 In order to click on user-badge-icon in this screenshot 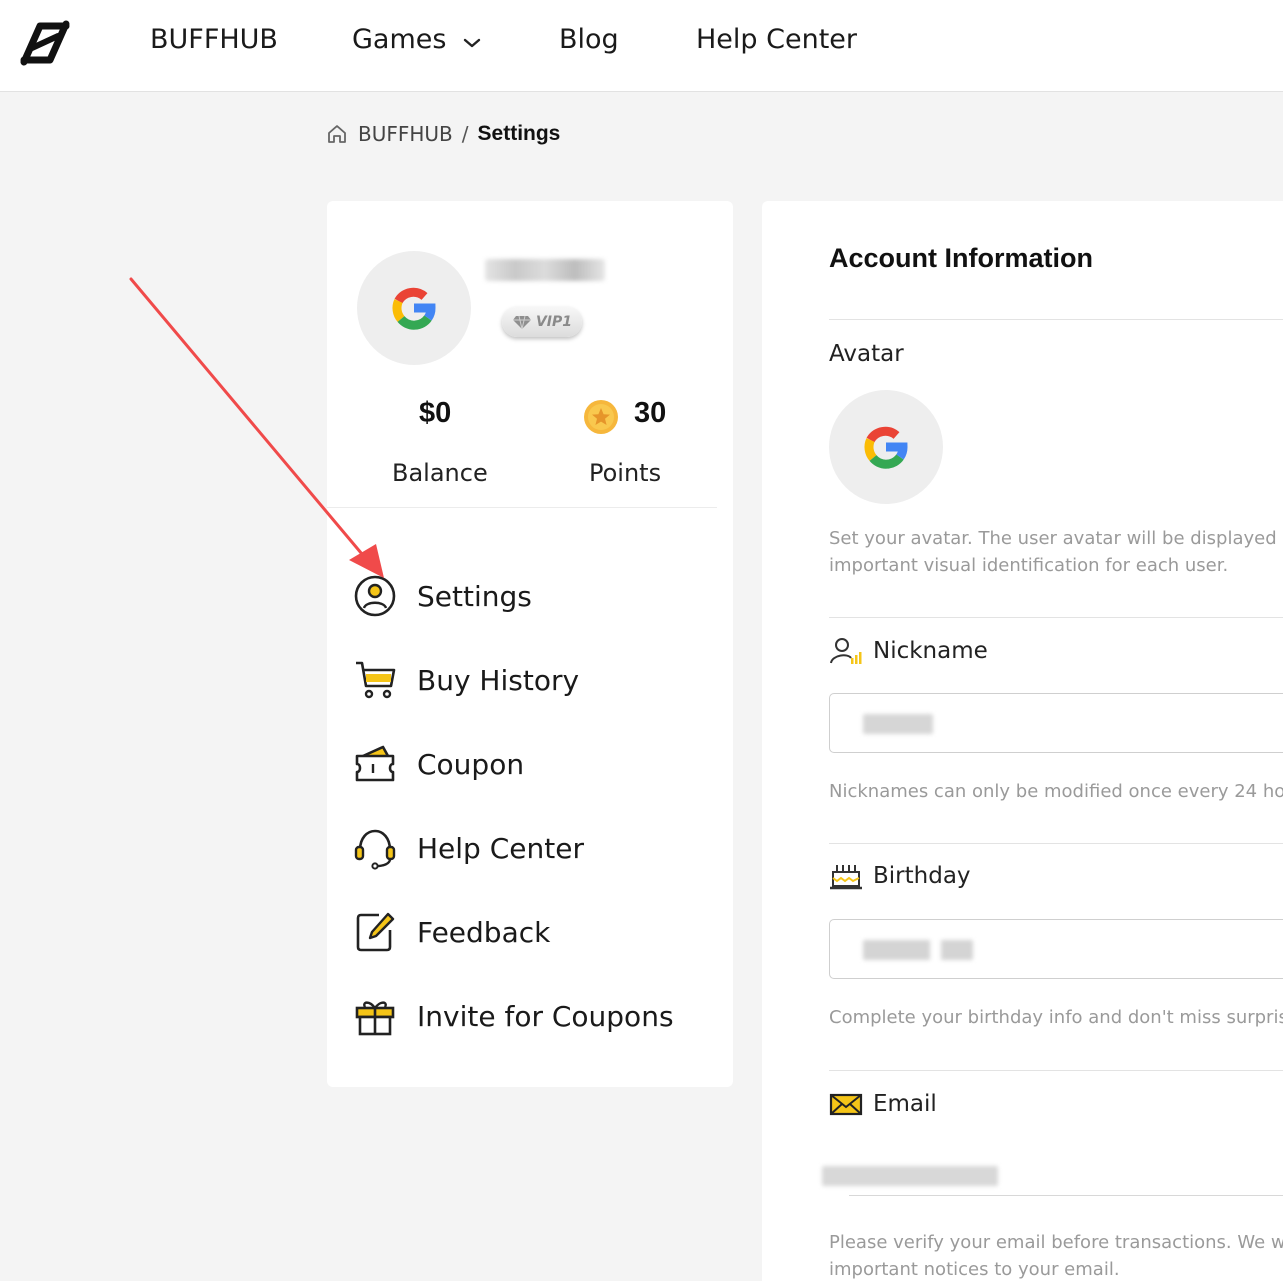, I will do `click(846, 651)`.